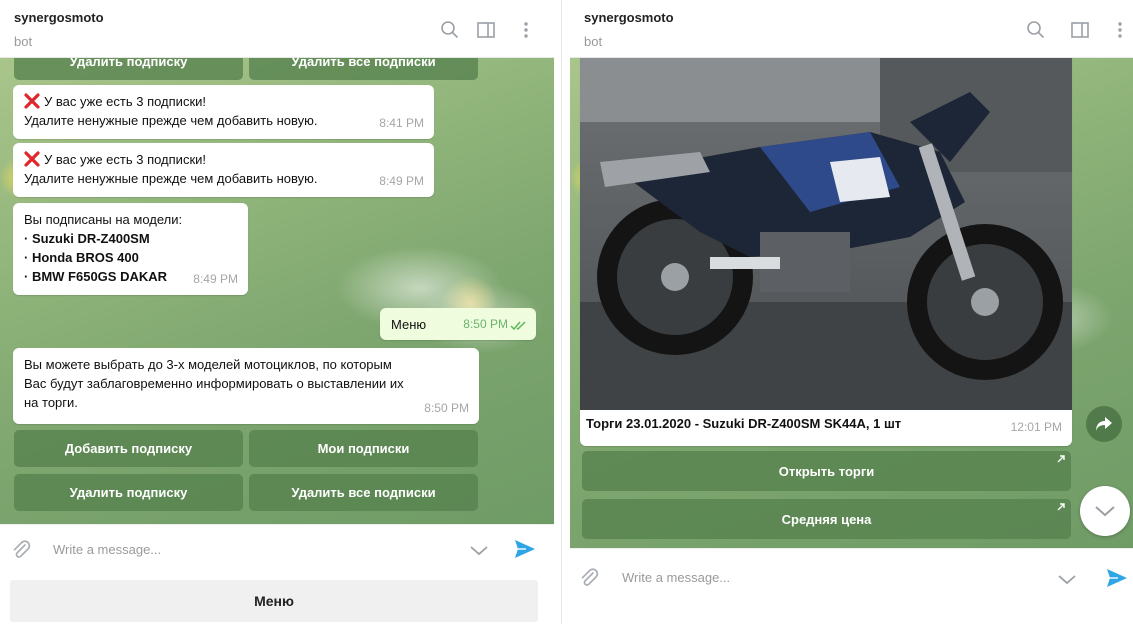 This screenshot has height=624, width=1133. I want to click on post-time: 12:01 PM, so click(1036, 427).